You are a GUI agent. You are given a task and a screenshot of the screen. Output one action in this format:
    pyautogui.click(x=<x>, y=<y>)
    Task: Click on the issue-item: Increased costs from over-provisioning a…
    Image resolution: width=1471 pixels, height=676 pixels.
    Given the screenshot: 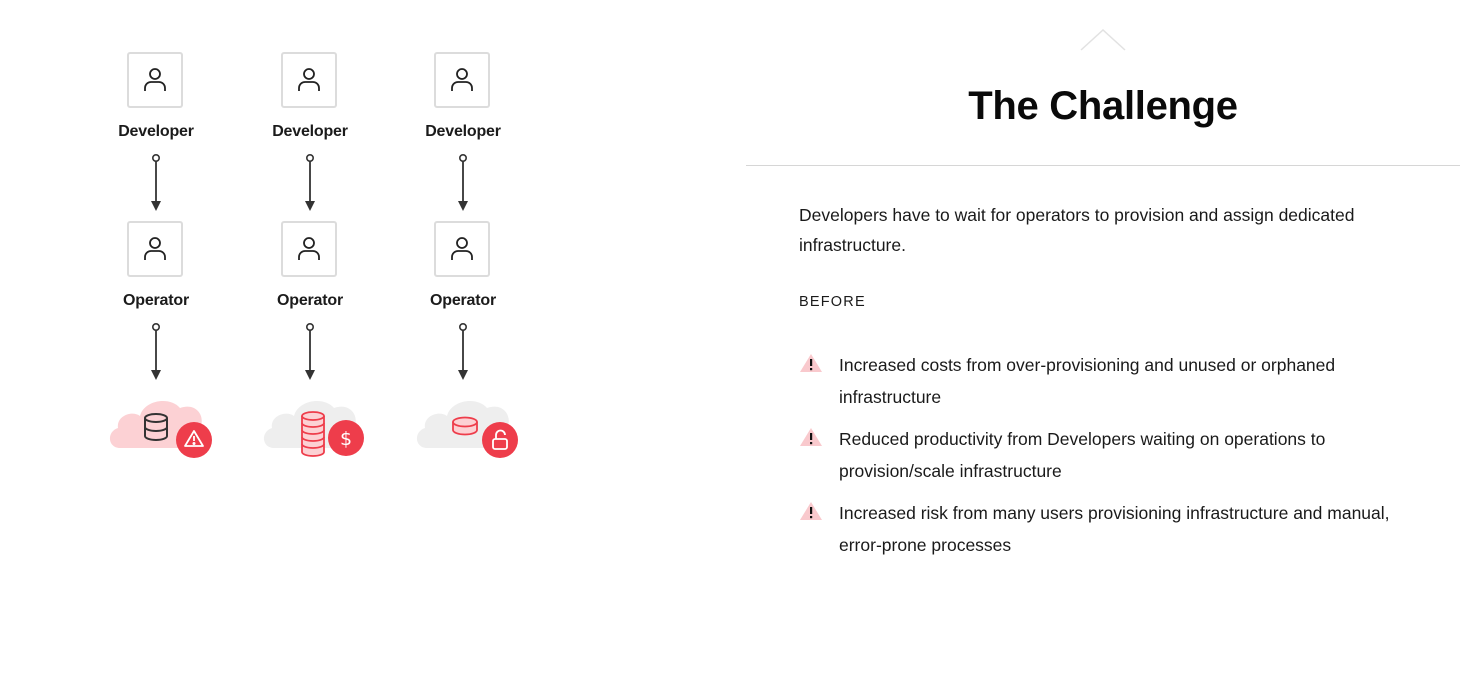 What is the action you would take?
    pyautogui.click(x=1109, y=381)
    